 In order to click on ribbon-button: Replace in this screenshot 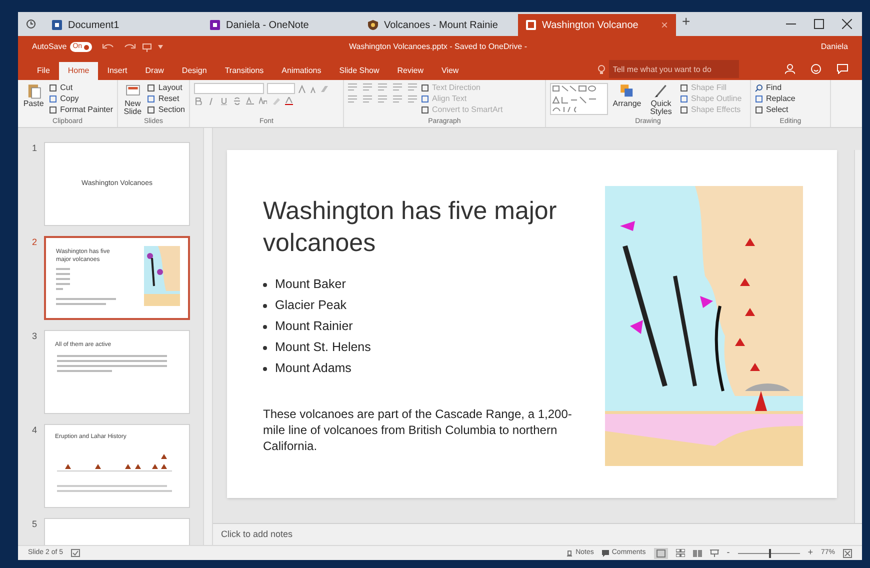, I will do `click(775, 99)`.